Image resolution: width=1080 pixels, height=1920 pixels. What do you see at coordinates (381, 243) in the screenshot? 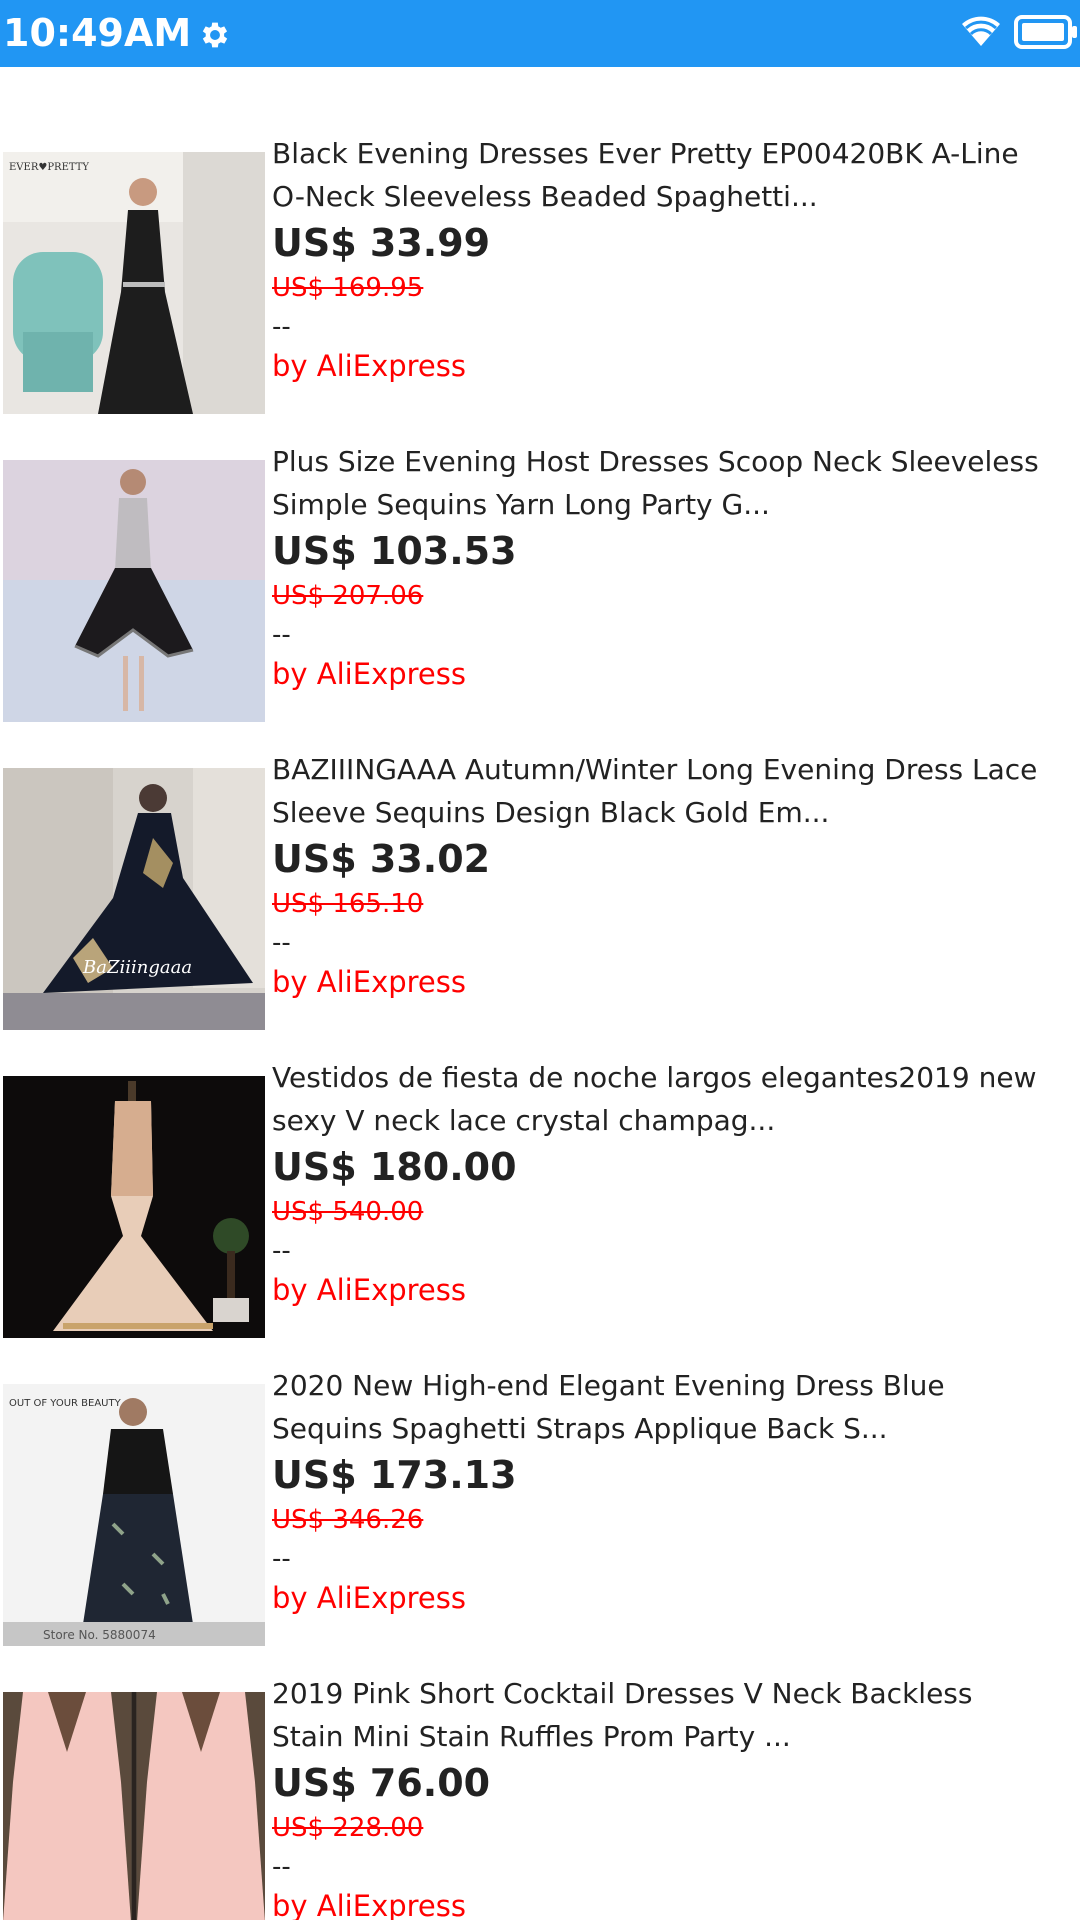
I see `product-price: US$ 33.99` at bounding box center [381, 243].